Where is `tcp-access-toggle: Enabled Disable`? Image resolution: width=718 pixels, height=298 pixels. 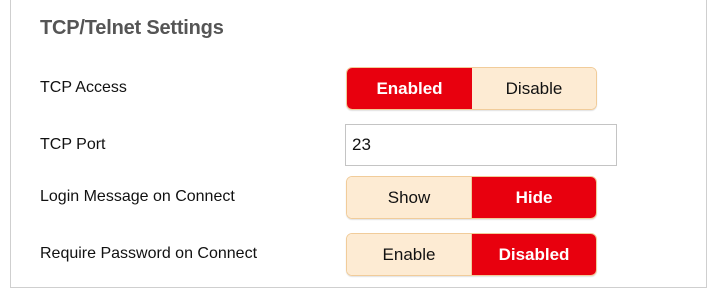
tcp-access-toggle: Enabled Disable is located at coordinates (471, 88).